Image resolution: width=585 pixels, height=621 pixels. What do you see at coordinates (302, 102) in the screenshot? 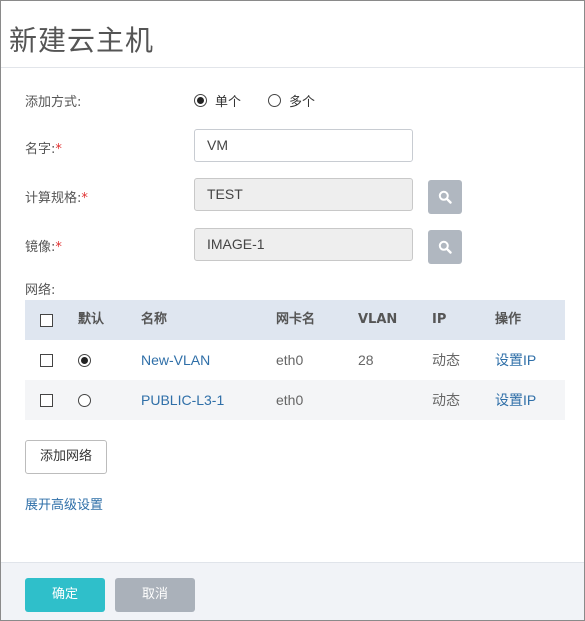
I see `multiple-label: 多个` at bounding box center [302, 102].